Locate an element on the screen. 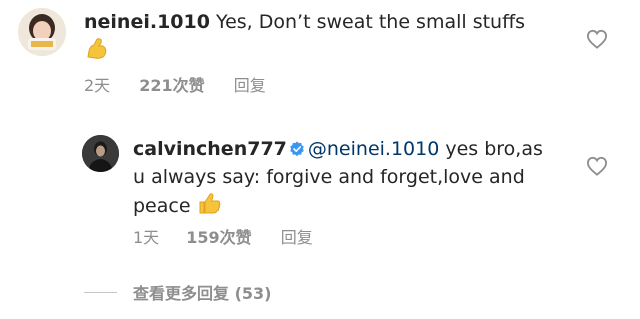  mention-link: @neinei.1010 is located at coordinates (373, 149).